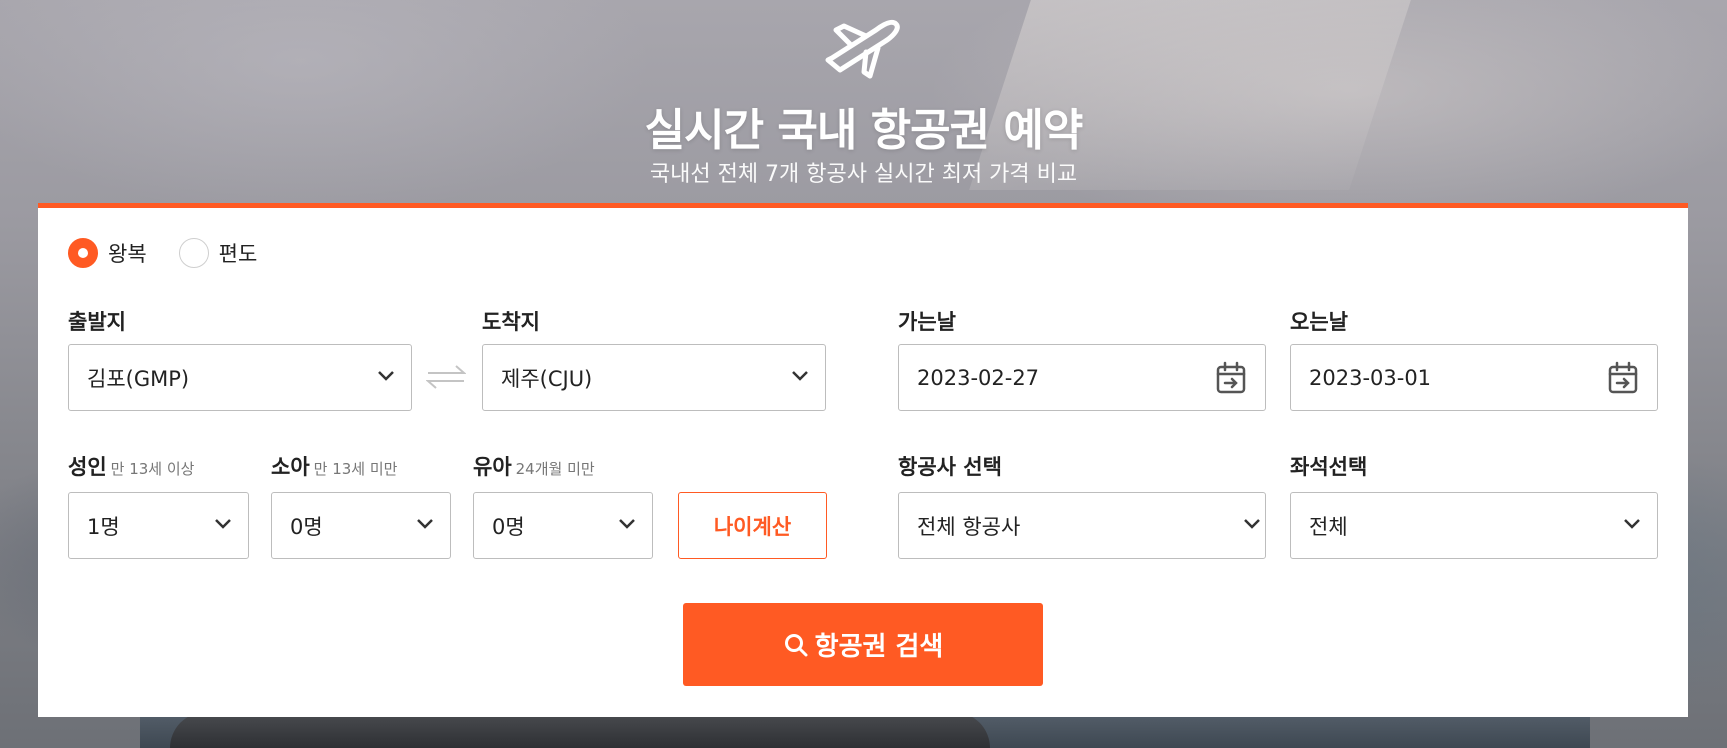 Image resolution: width=1727 pixels, height=748 pixels. What do you see at coordinates (290, 467) in the screenshot?
I see `child-label-text: 소아` at bounding box center [290, 467].